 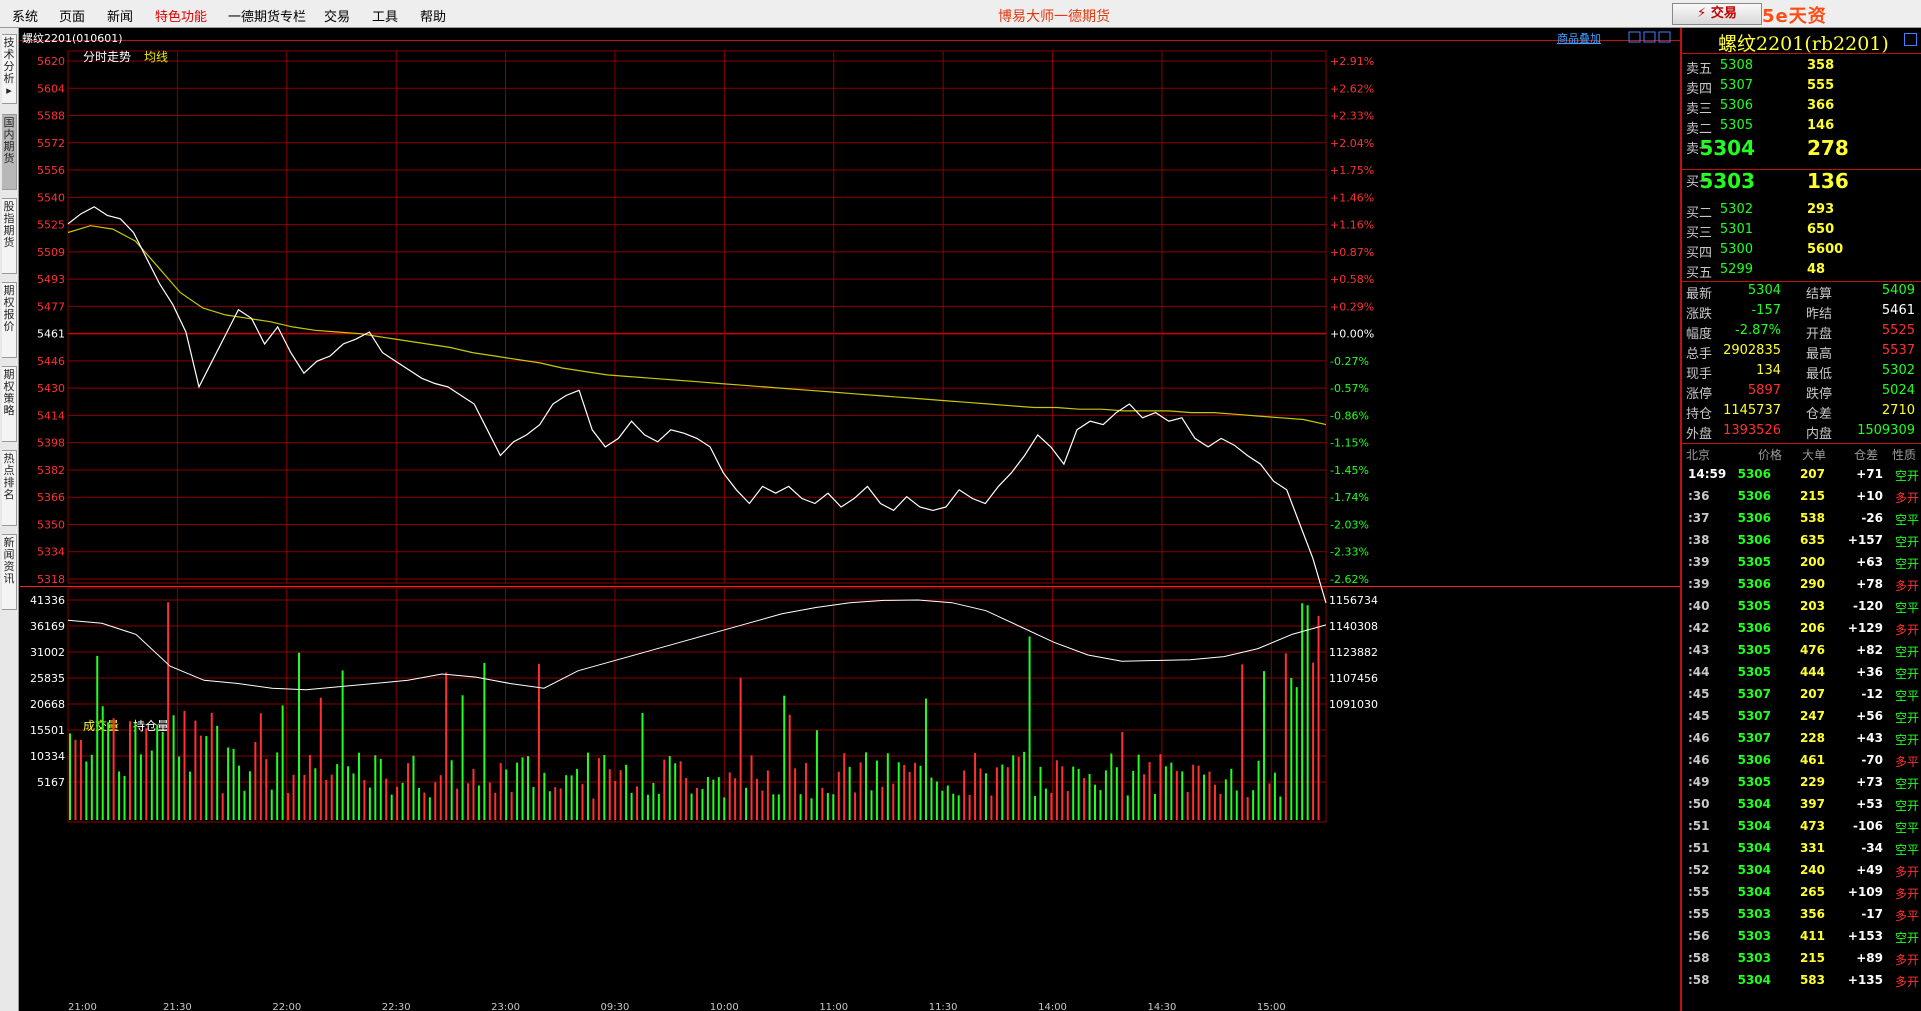 I want to click on tick-row: :55 5303 356 -17 多平, so click(x=1801, y=915).